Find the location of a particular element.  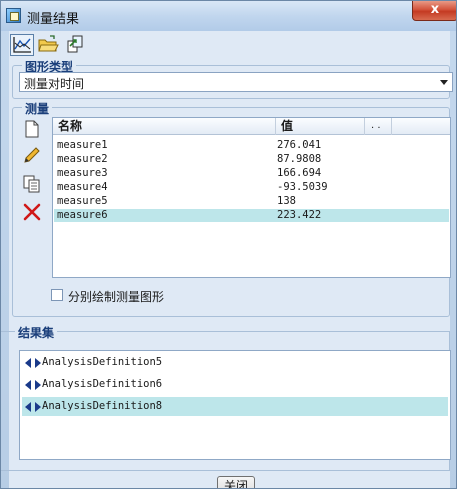

open-button is located at coordinates (49, 45).